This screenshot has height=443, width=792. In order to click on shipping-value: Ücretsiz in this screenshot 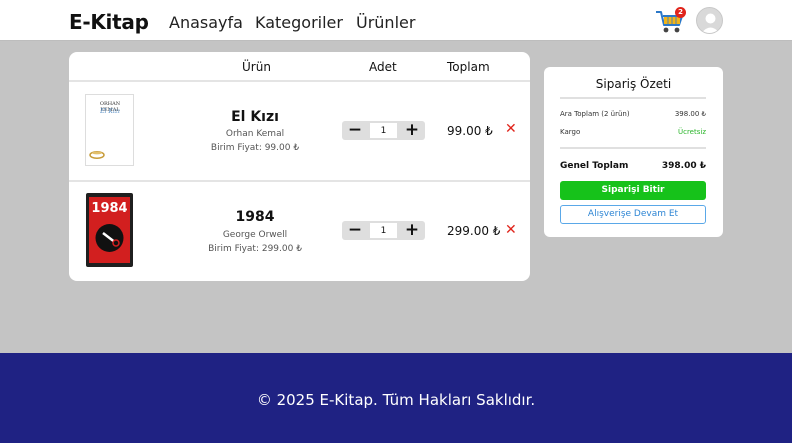, I will do `click(691, 132)`.